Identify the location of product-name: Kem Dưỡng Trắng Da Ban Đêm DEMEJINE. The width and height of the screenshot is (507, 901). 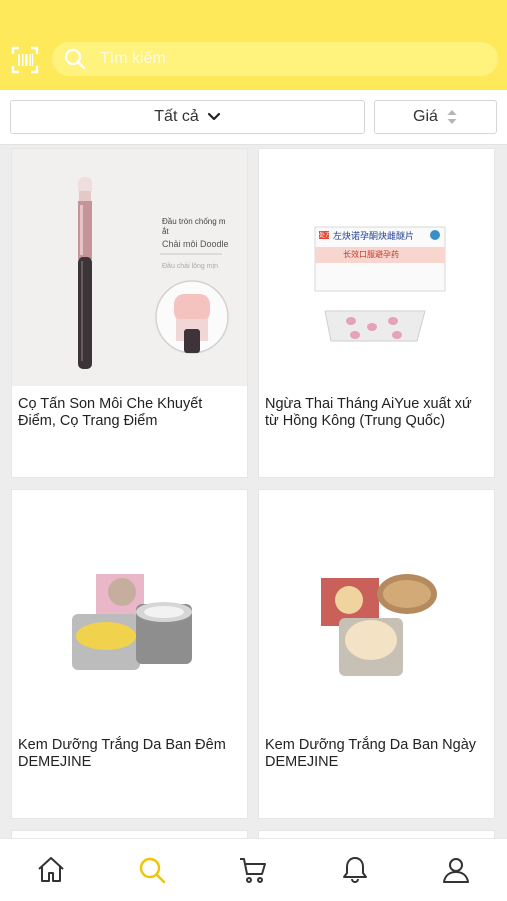
(122, 753).